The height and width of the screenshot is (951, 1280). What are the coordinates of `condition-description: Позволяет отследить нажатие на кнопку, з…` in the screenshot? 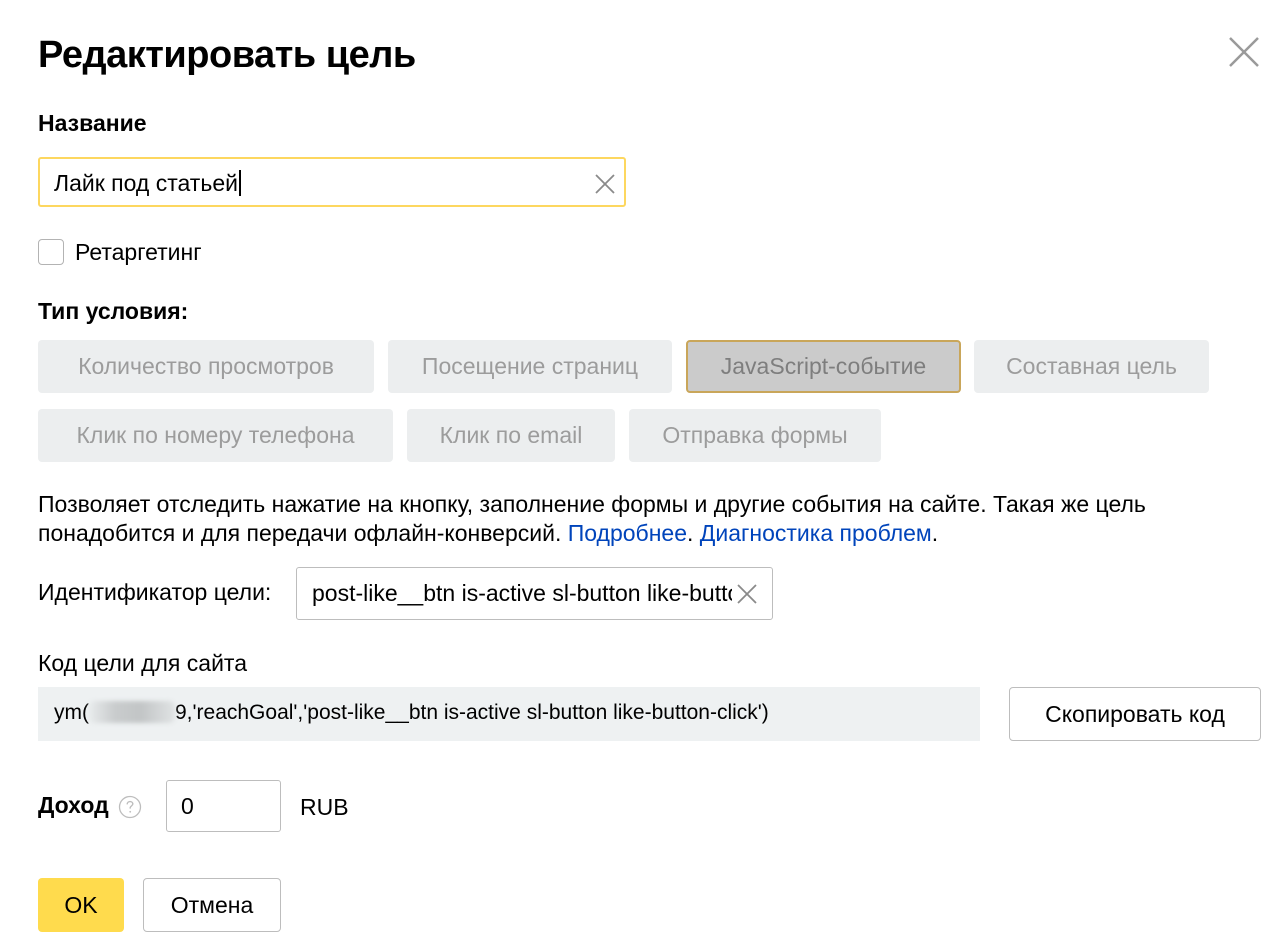 It's located at (648, 519).